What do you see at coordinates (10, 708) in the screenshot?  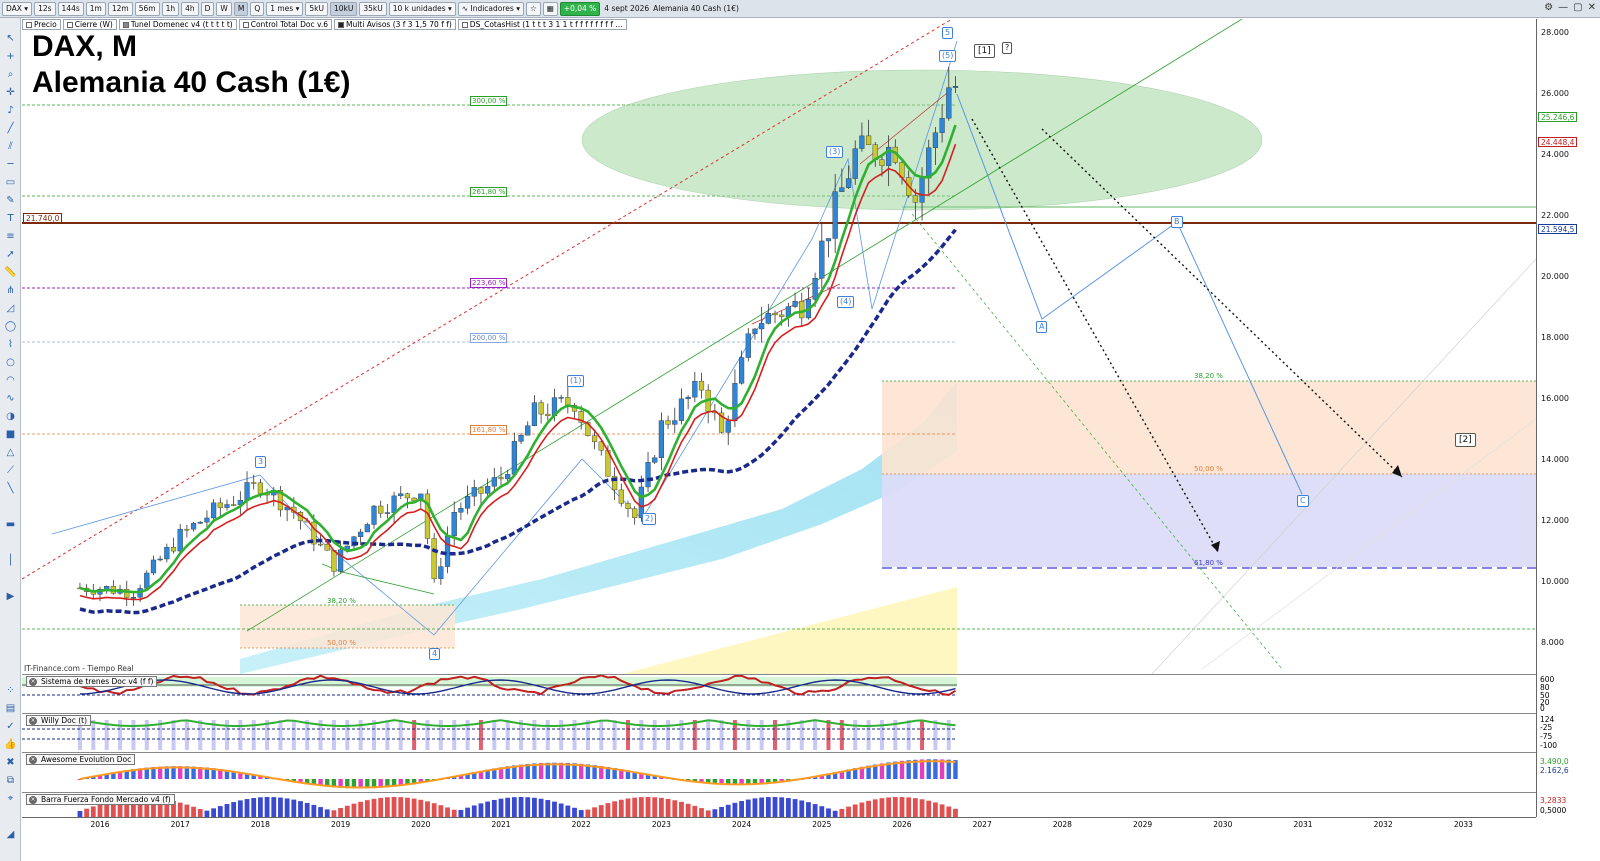 I see `properties-icon: ▤` at bounding box center [10, 708].